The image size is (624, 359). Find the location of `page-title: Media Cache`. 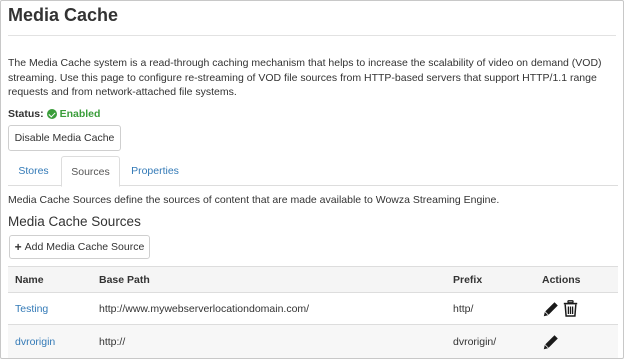

page-title: Media Cache is located at coordinates (63, 15).